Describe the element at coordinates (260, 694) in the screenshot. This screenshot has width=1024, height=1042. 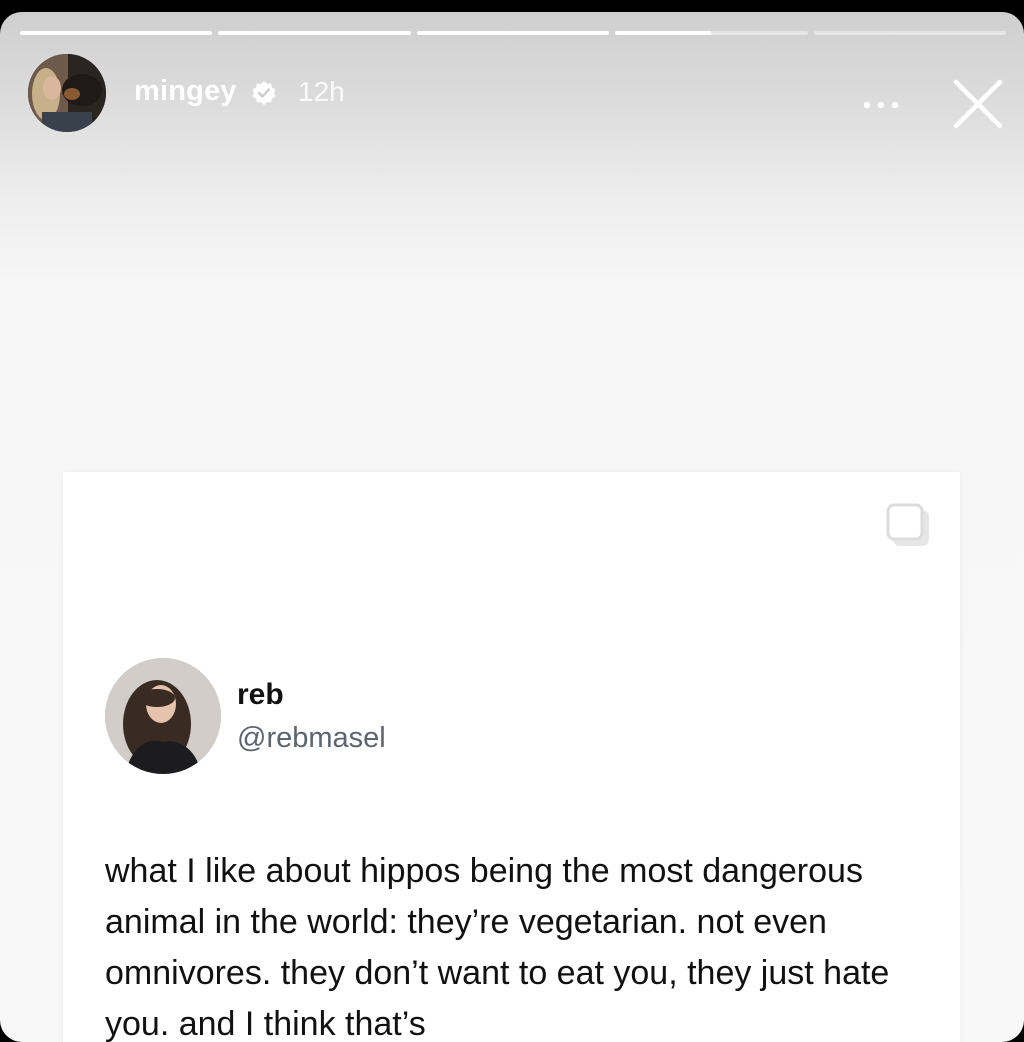
I see `post-author-name: reb` at that location.